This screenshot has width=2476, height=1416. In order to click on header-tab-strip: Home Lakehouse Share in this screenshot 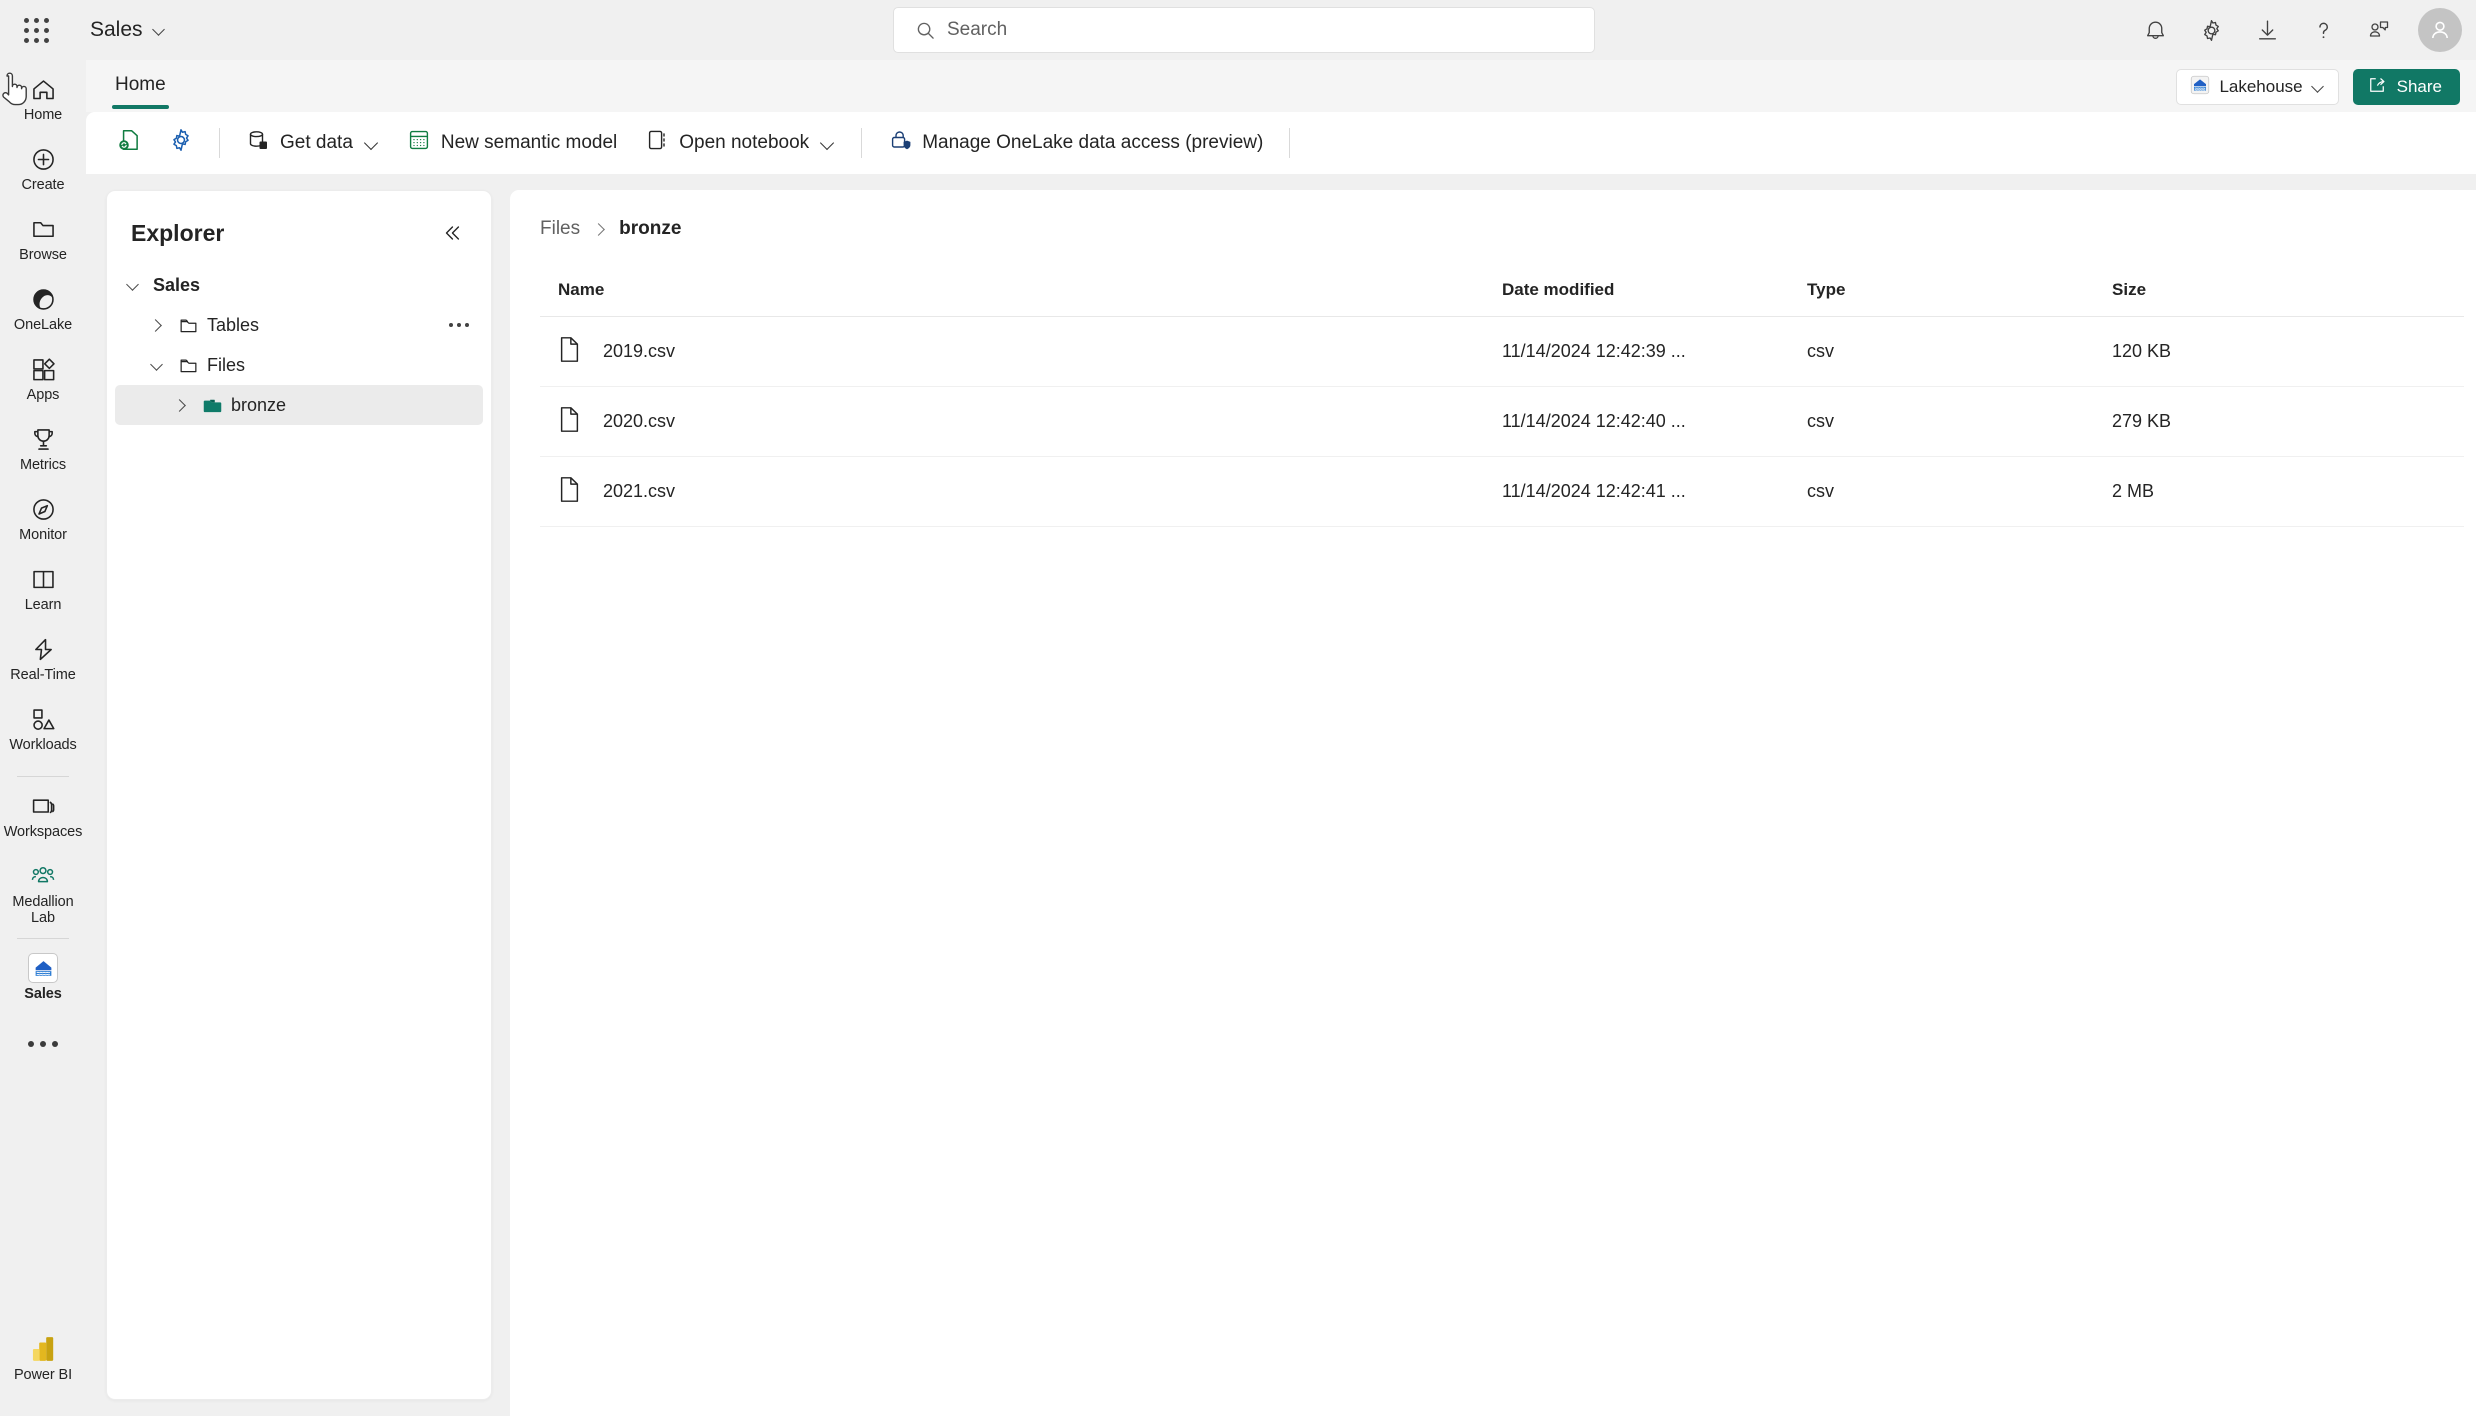, I will do `click(1281, 86)`.